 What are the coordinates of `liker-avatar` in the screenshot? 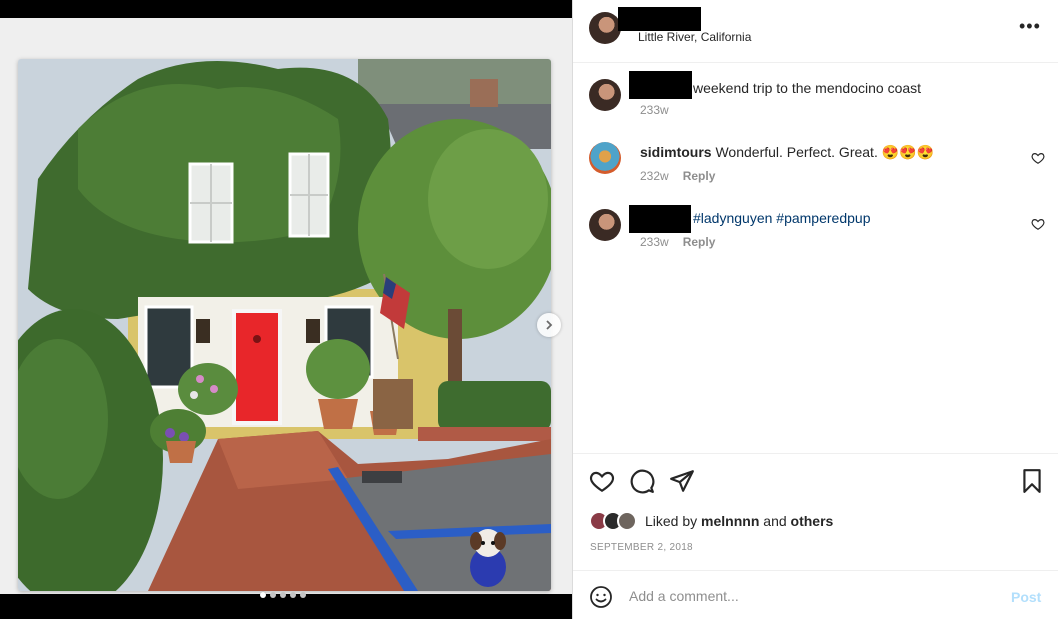 It's located at (627, 521).